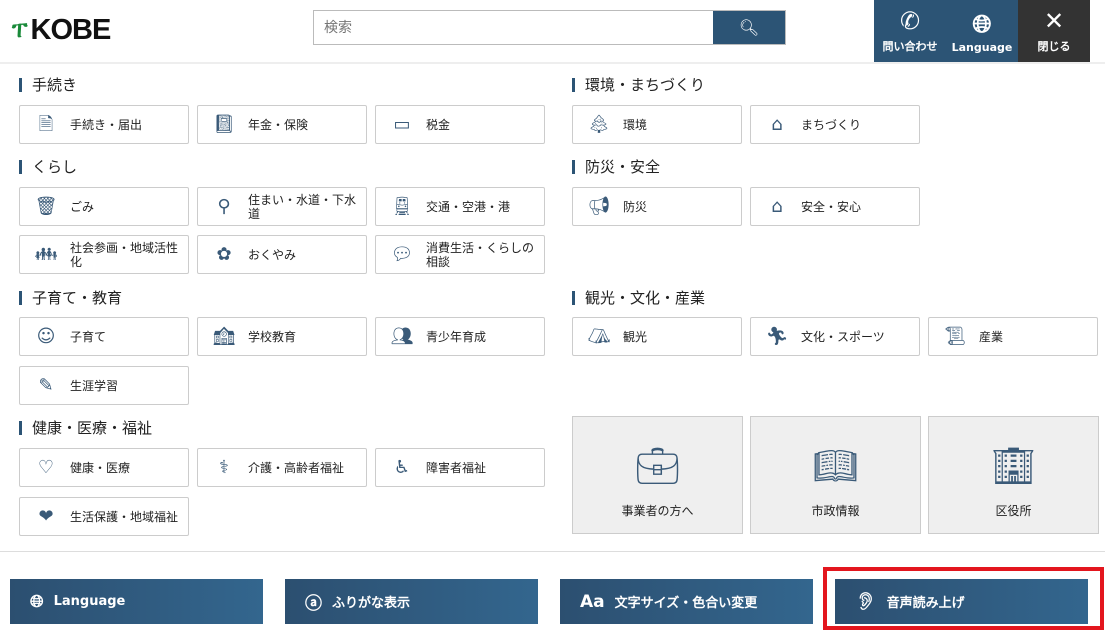  Describe the element at coordinates (657, 466) in the screenshot. I see `briefcase-icon: 💼︎` at that location.